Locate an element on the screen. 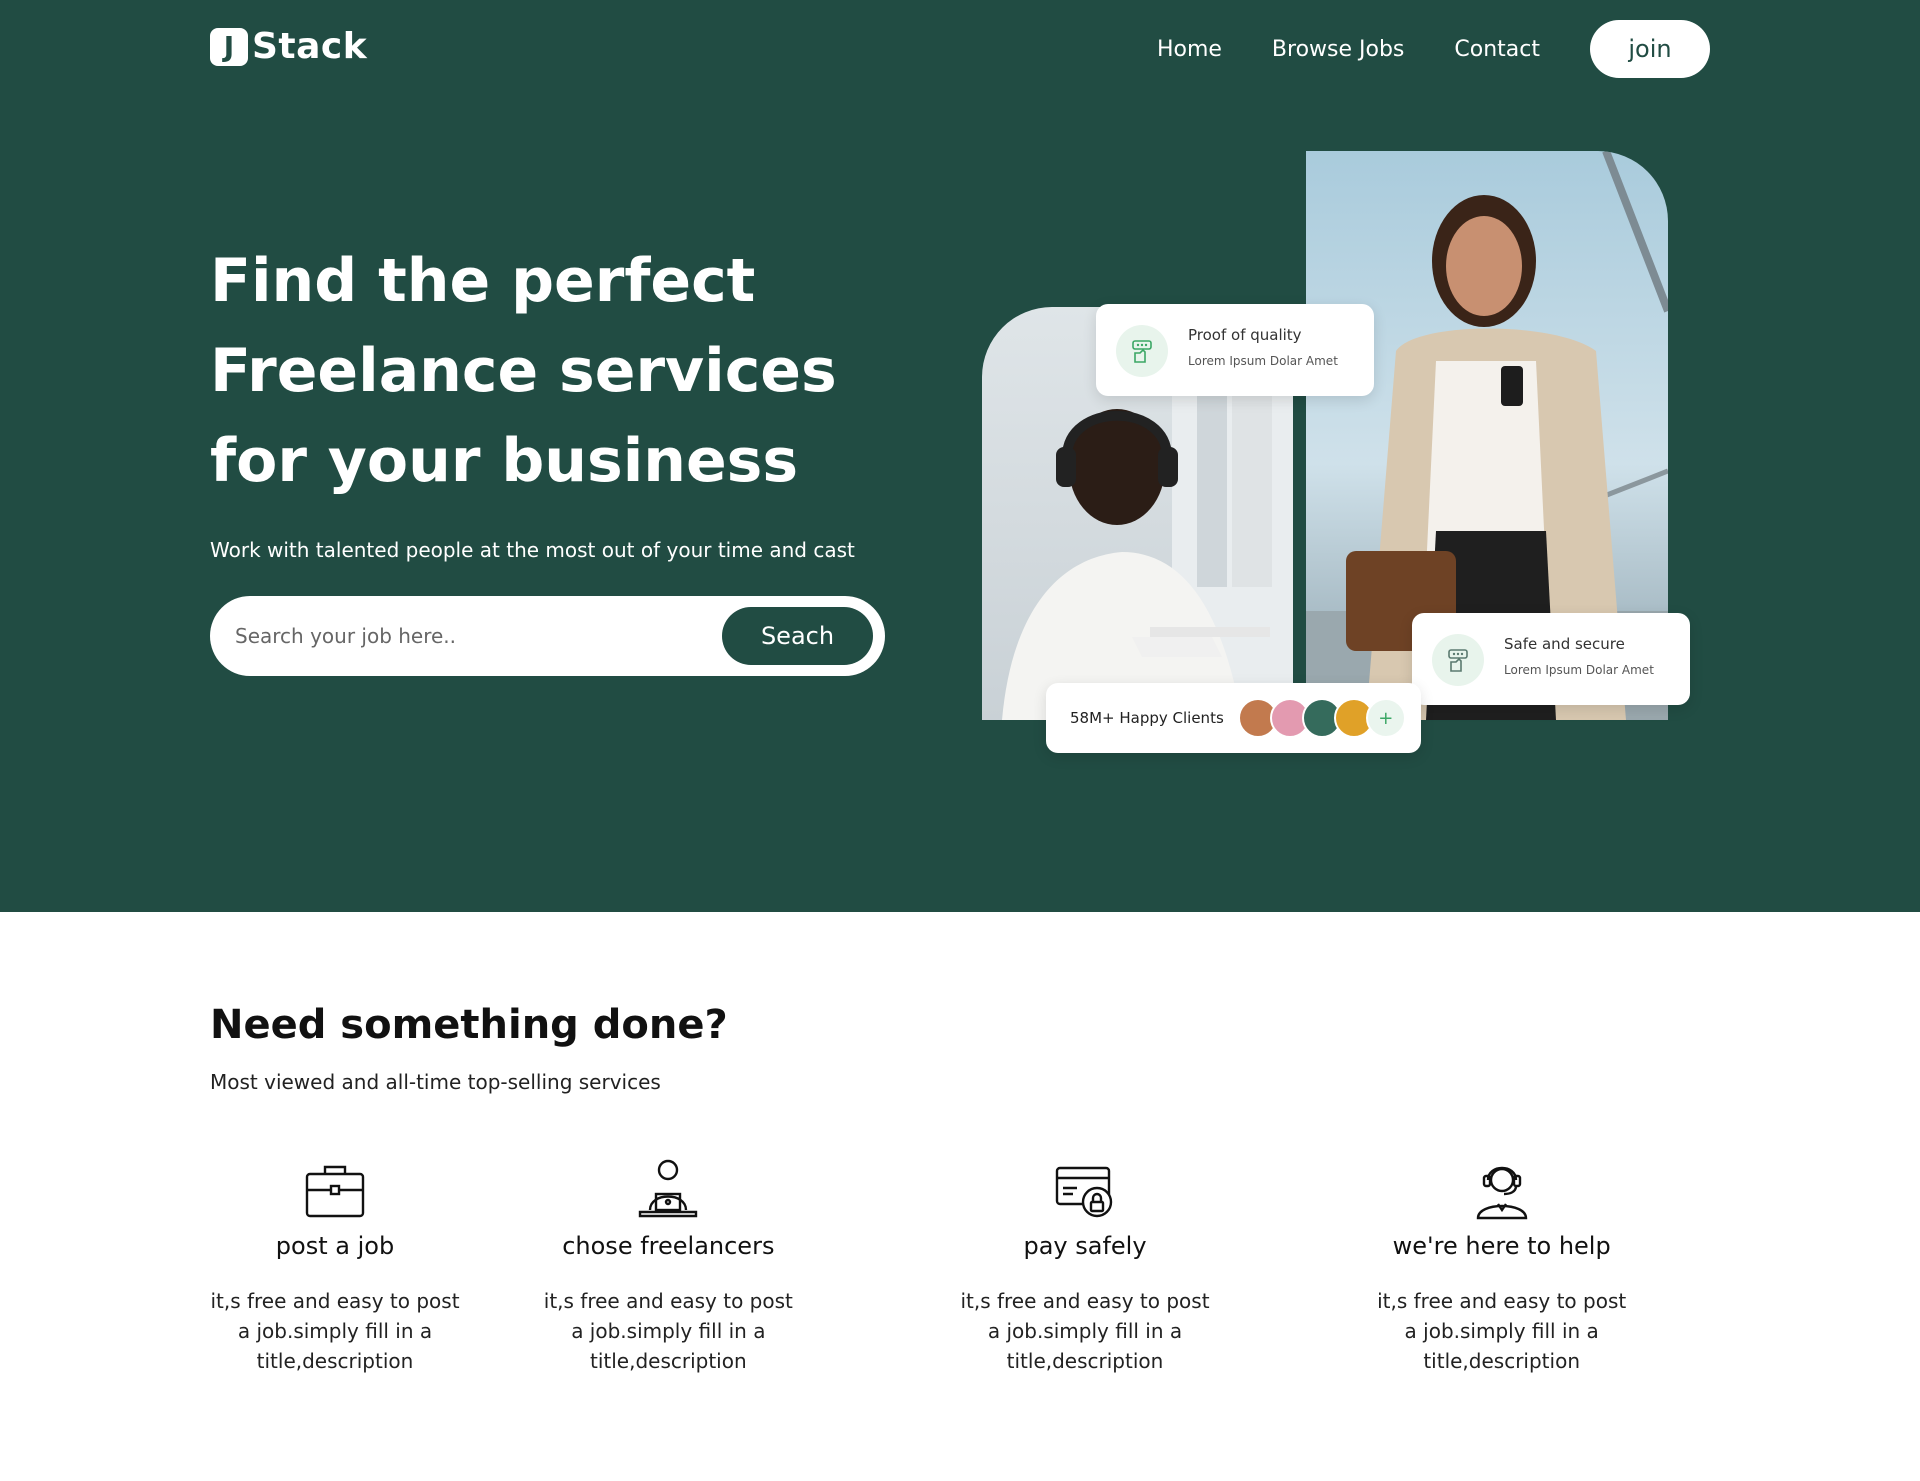  logo: J Stack is located at coordinates (288, 46).